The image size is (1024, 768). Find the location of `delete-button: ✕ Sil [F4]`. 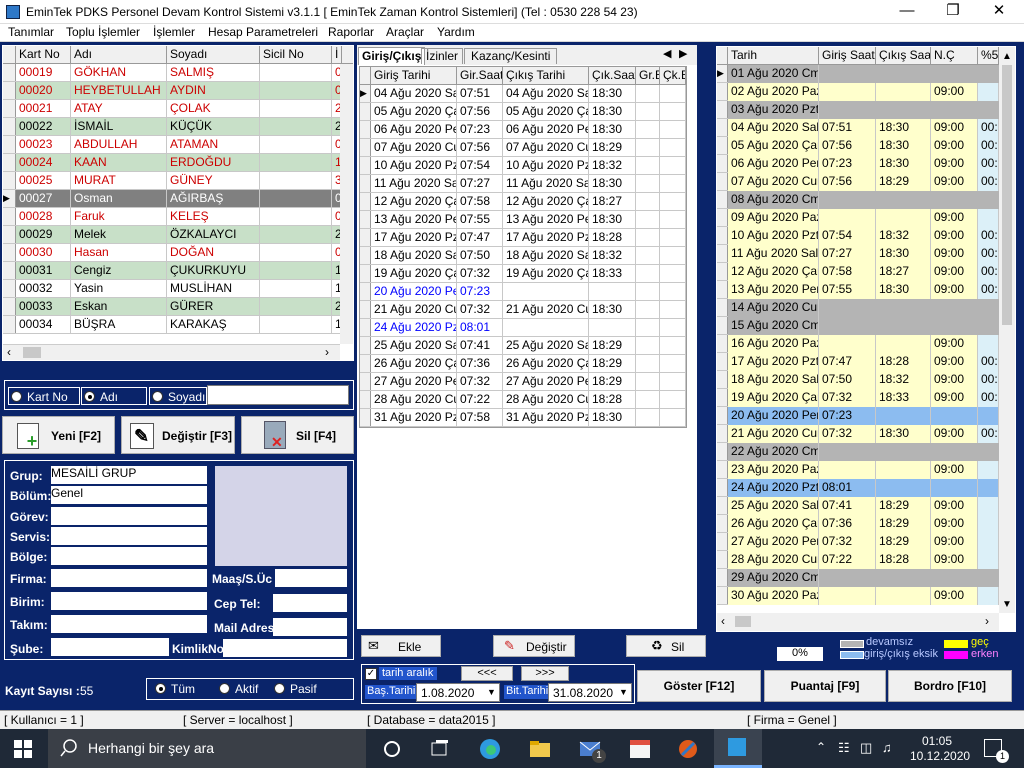

delete-button: ✕ Sil [F4] is located at coordinates (297, 435).